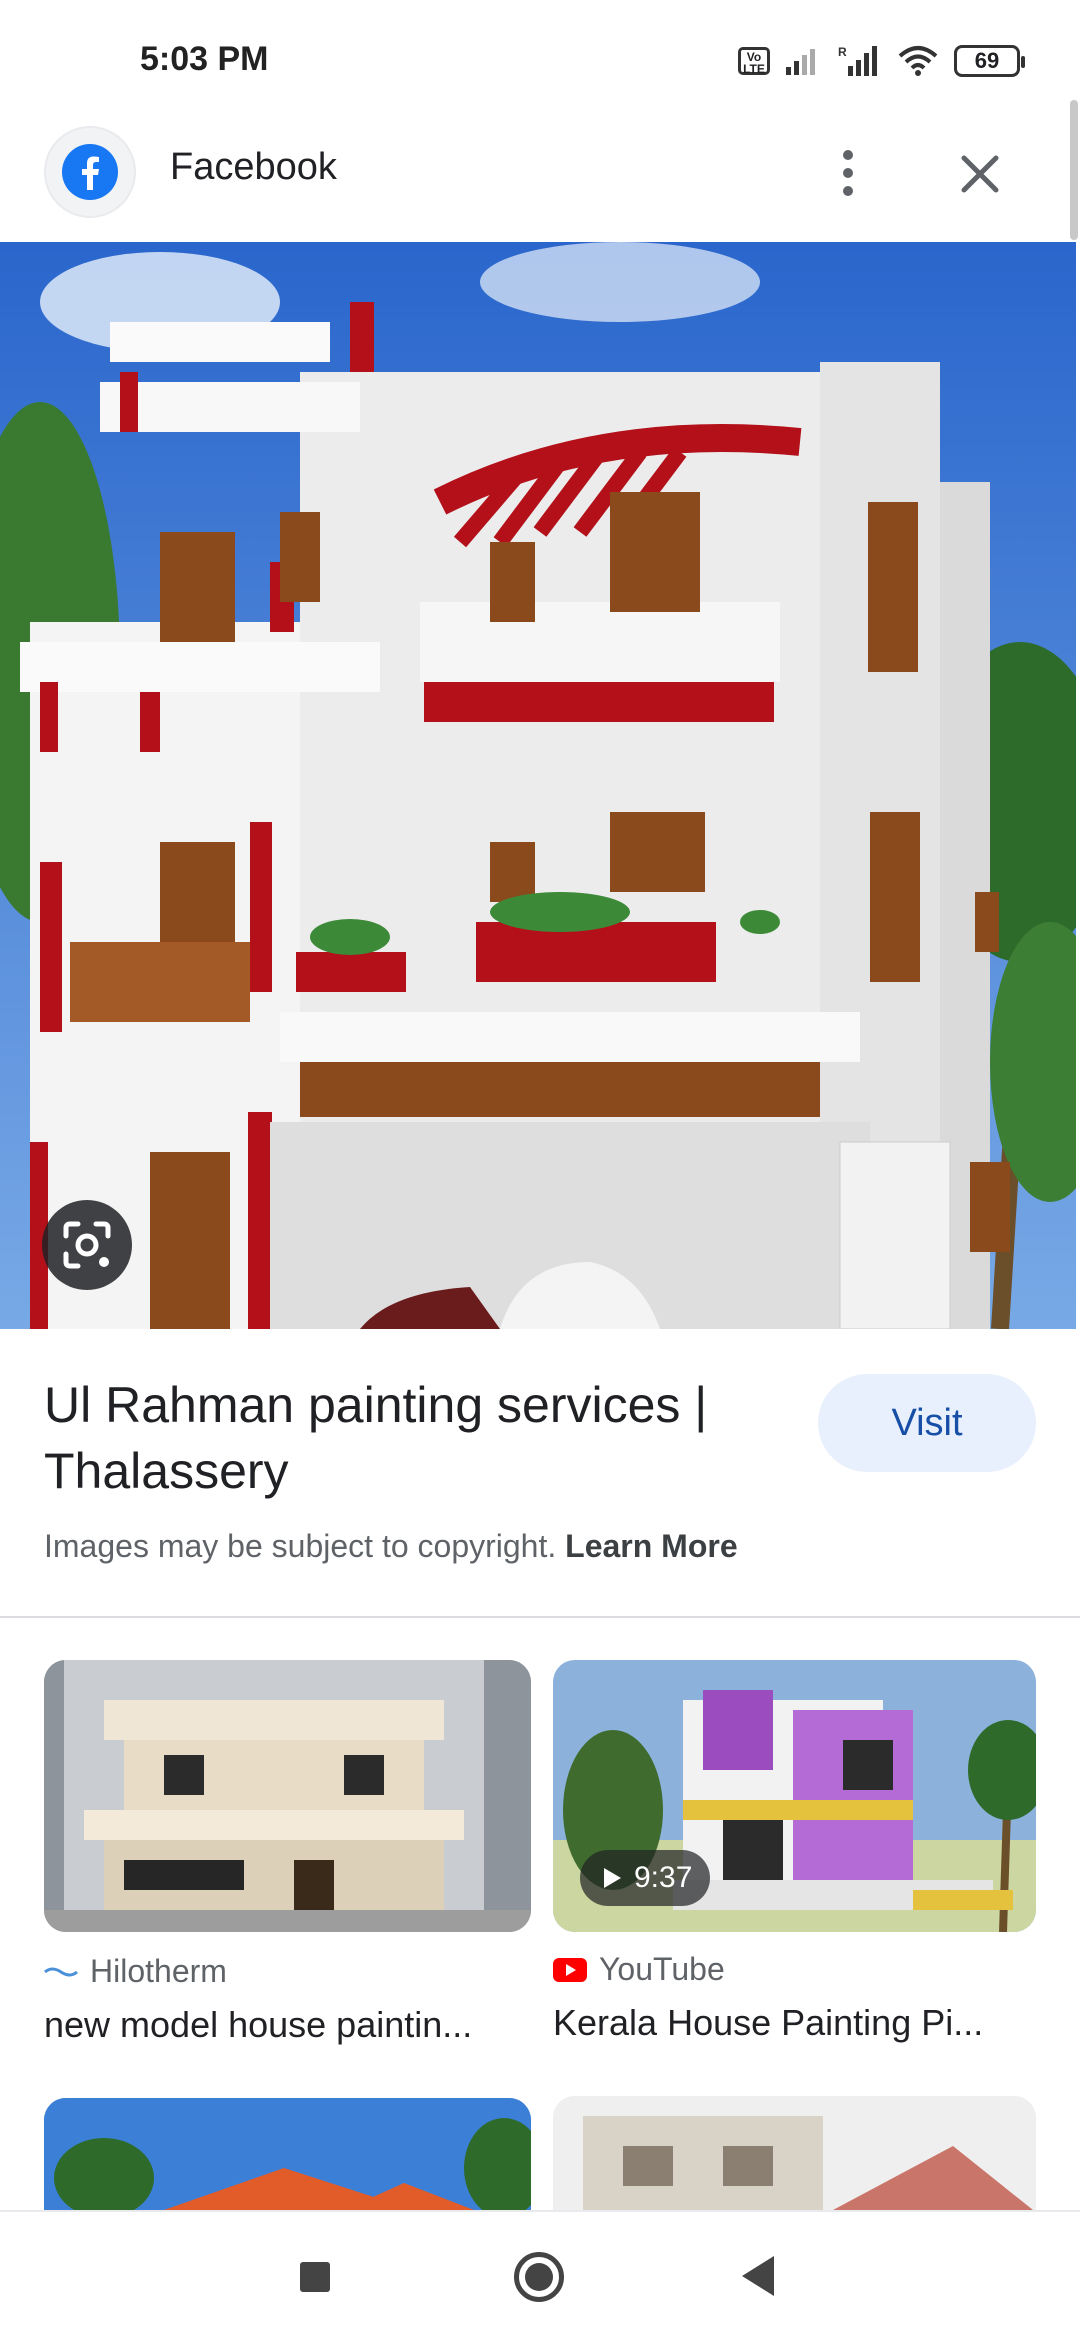 This screenshot has height=2342, width=1080. I want to click on related-source: Hilotherm, so click(135, 1971).